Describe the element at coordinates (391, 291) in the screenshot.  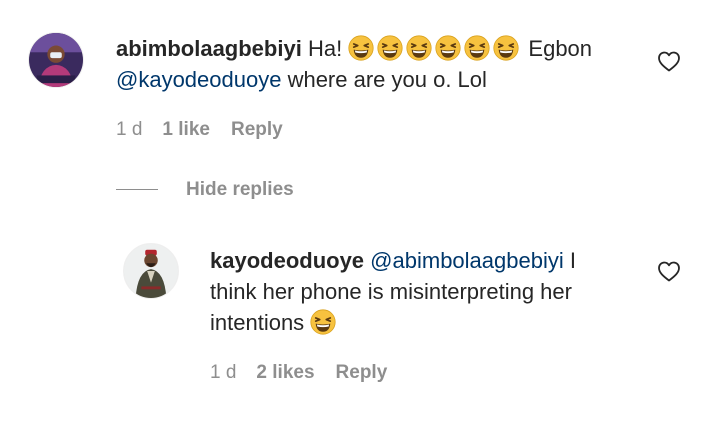
I see `reply-text-part: think her phone is misinterpreting her` at that location.